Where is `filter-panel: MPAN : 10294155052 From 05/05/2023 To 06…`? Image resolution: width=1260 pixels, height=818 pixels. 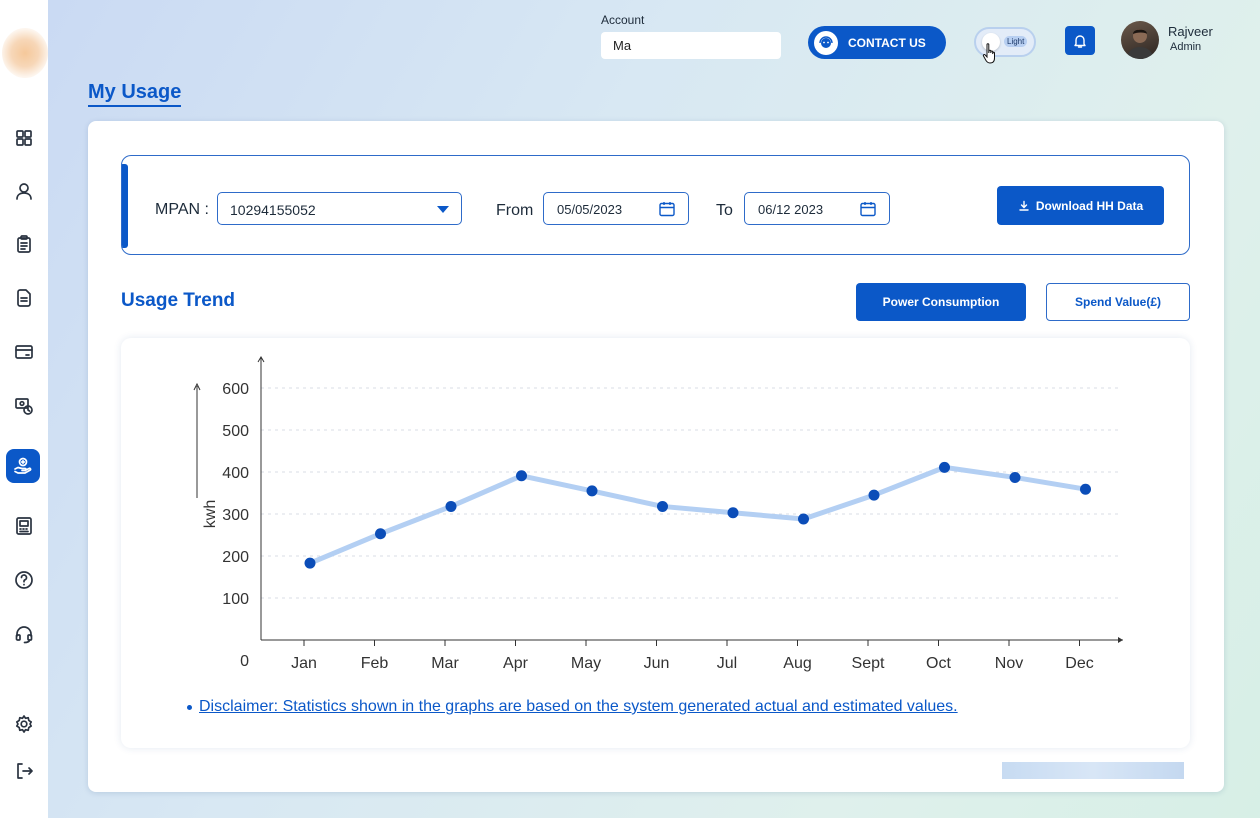
filter-panel: MPAN : 10294155052 From 05/05/2023 To 06… is located at coordinates (655, 205).